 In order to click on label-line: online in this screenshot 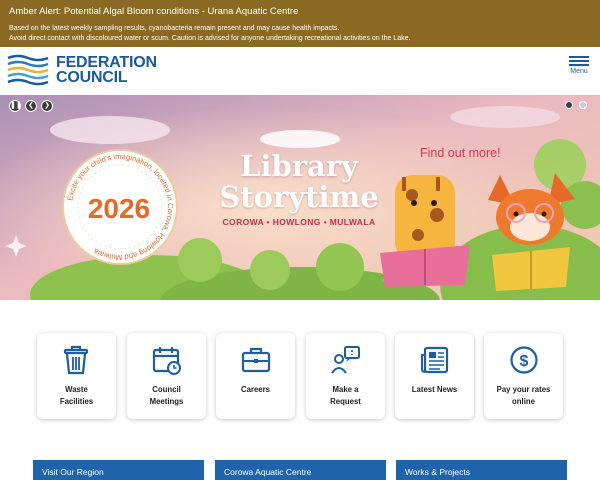, I will do `click(523, 401)`.